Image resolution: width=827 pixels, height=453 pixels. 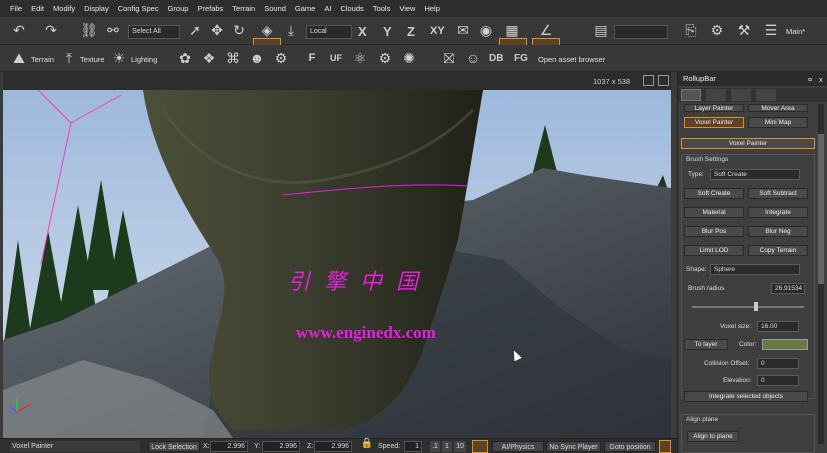 What do you see at coordinates (473, 59) in the screenshot?
I see `person-icon: ☺` at bounding box center [473, 59].